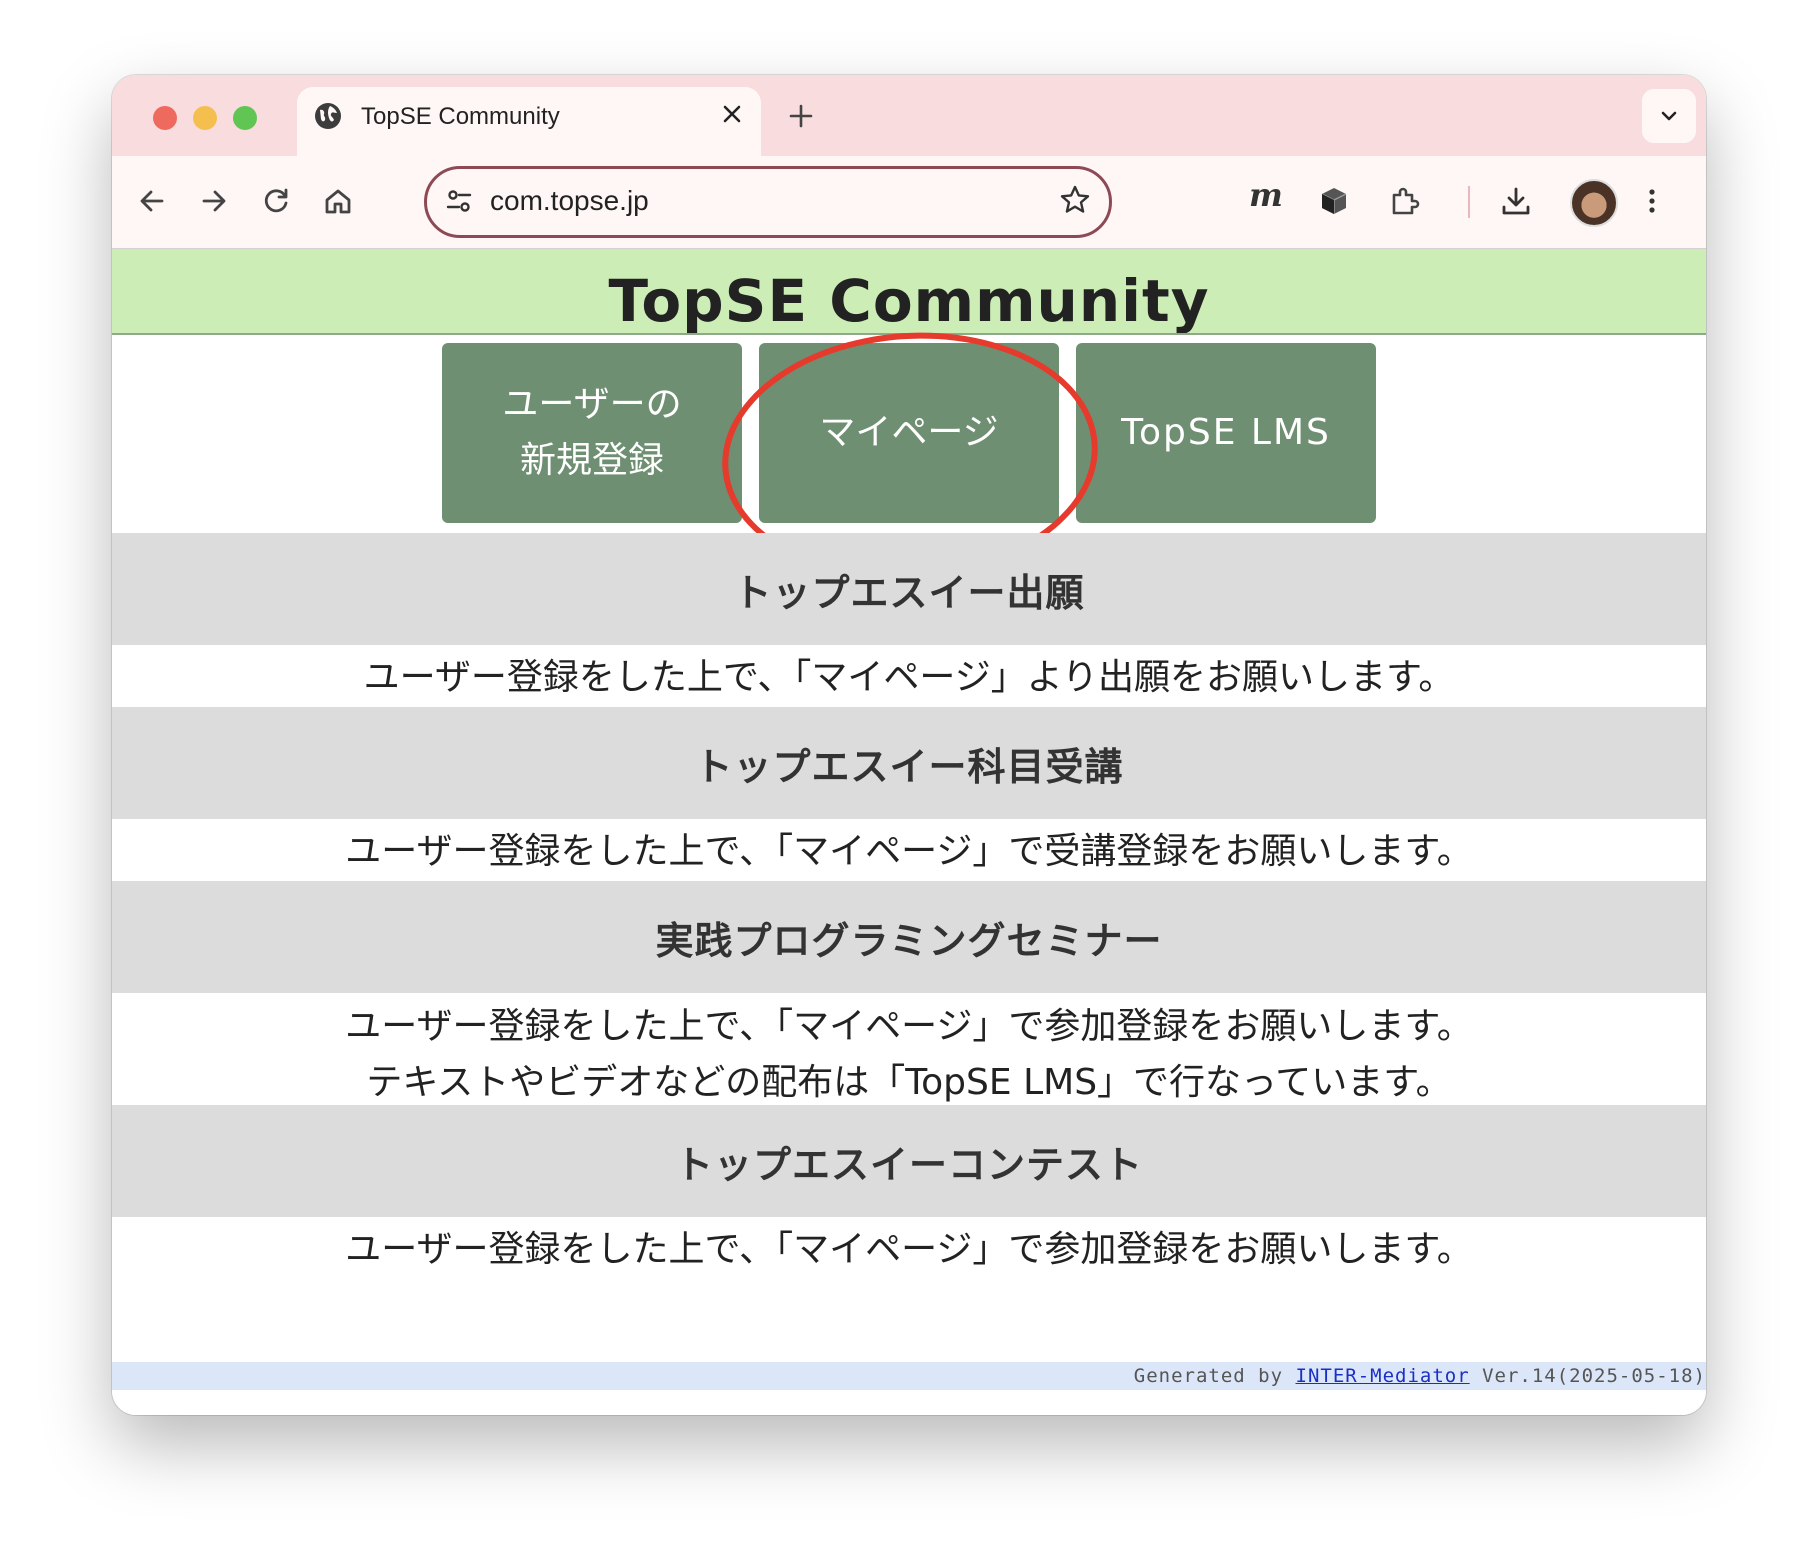 The height and width of the screenshot is (1564, 1816). Describe the element at coordinates (214, 201) in the screenshot. I see `forward-arrow-icon` at that location.